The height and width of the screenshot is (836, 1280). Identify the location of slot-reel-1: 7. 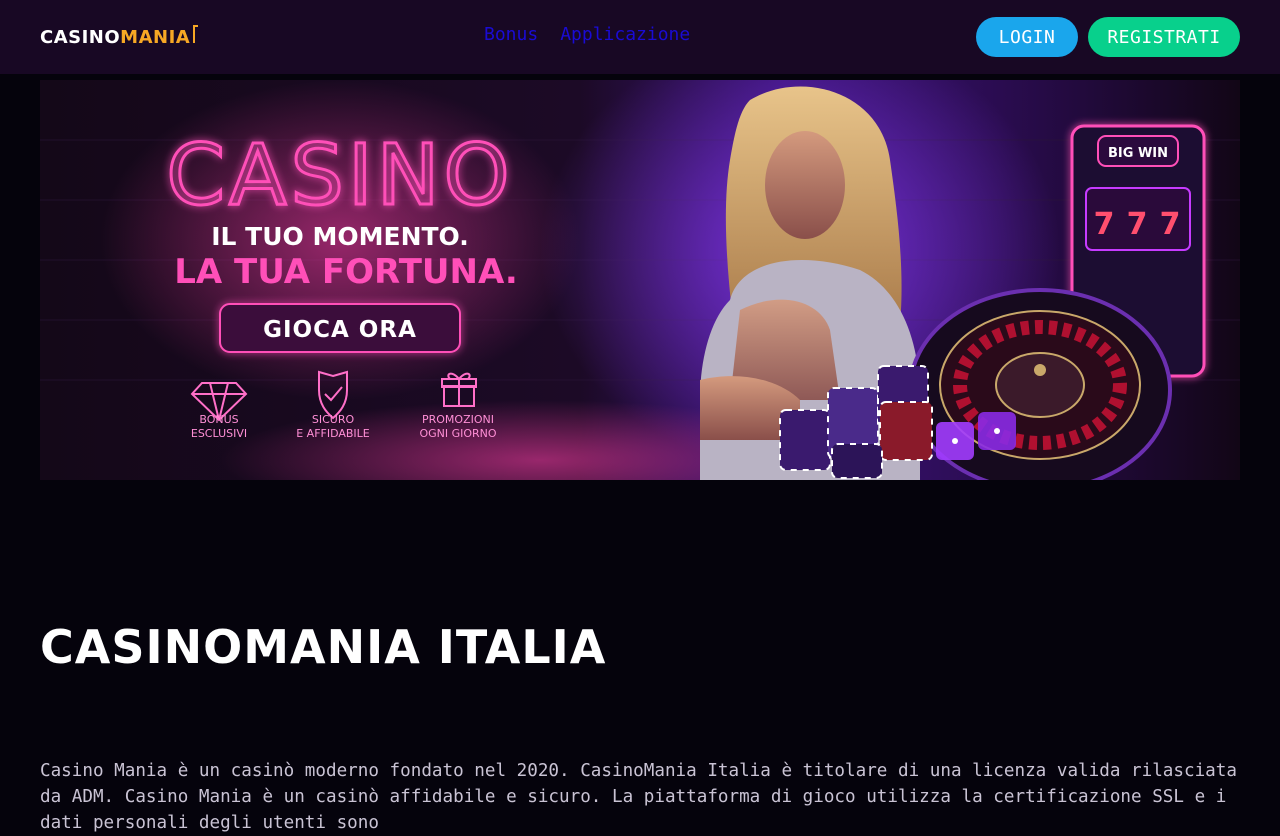
(1104, 224).